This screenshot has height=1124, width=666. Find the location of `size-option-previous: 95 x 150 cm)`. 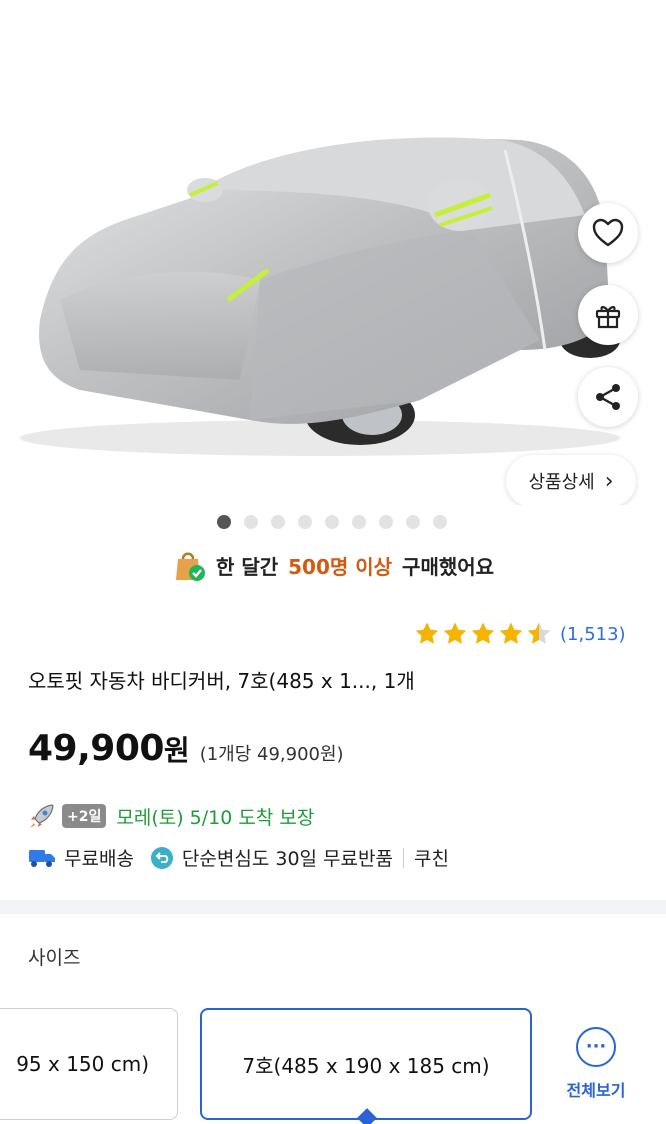

size-option-previous: 95 x 150 cm) is located at coordinates (89, 1064).